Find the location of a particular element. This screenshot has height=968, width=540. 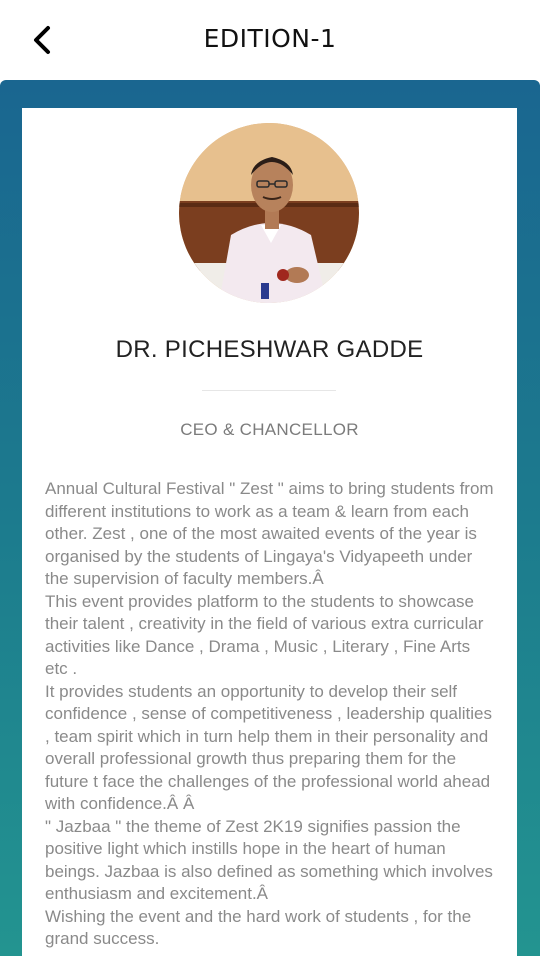

page-title: EDITION-1 is located at coordinates (270, 38).